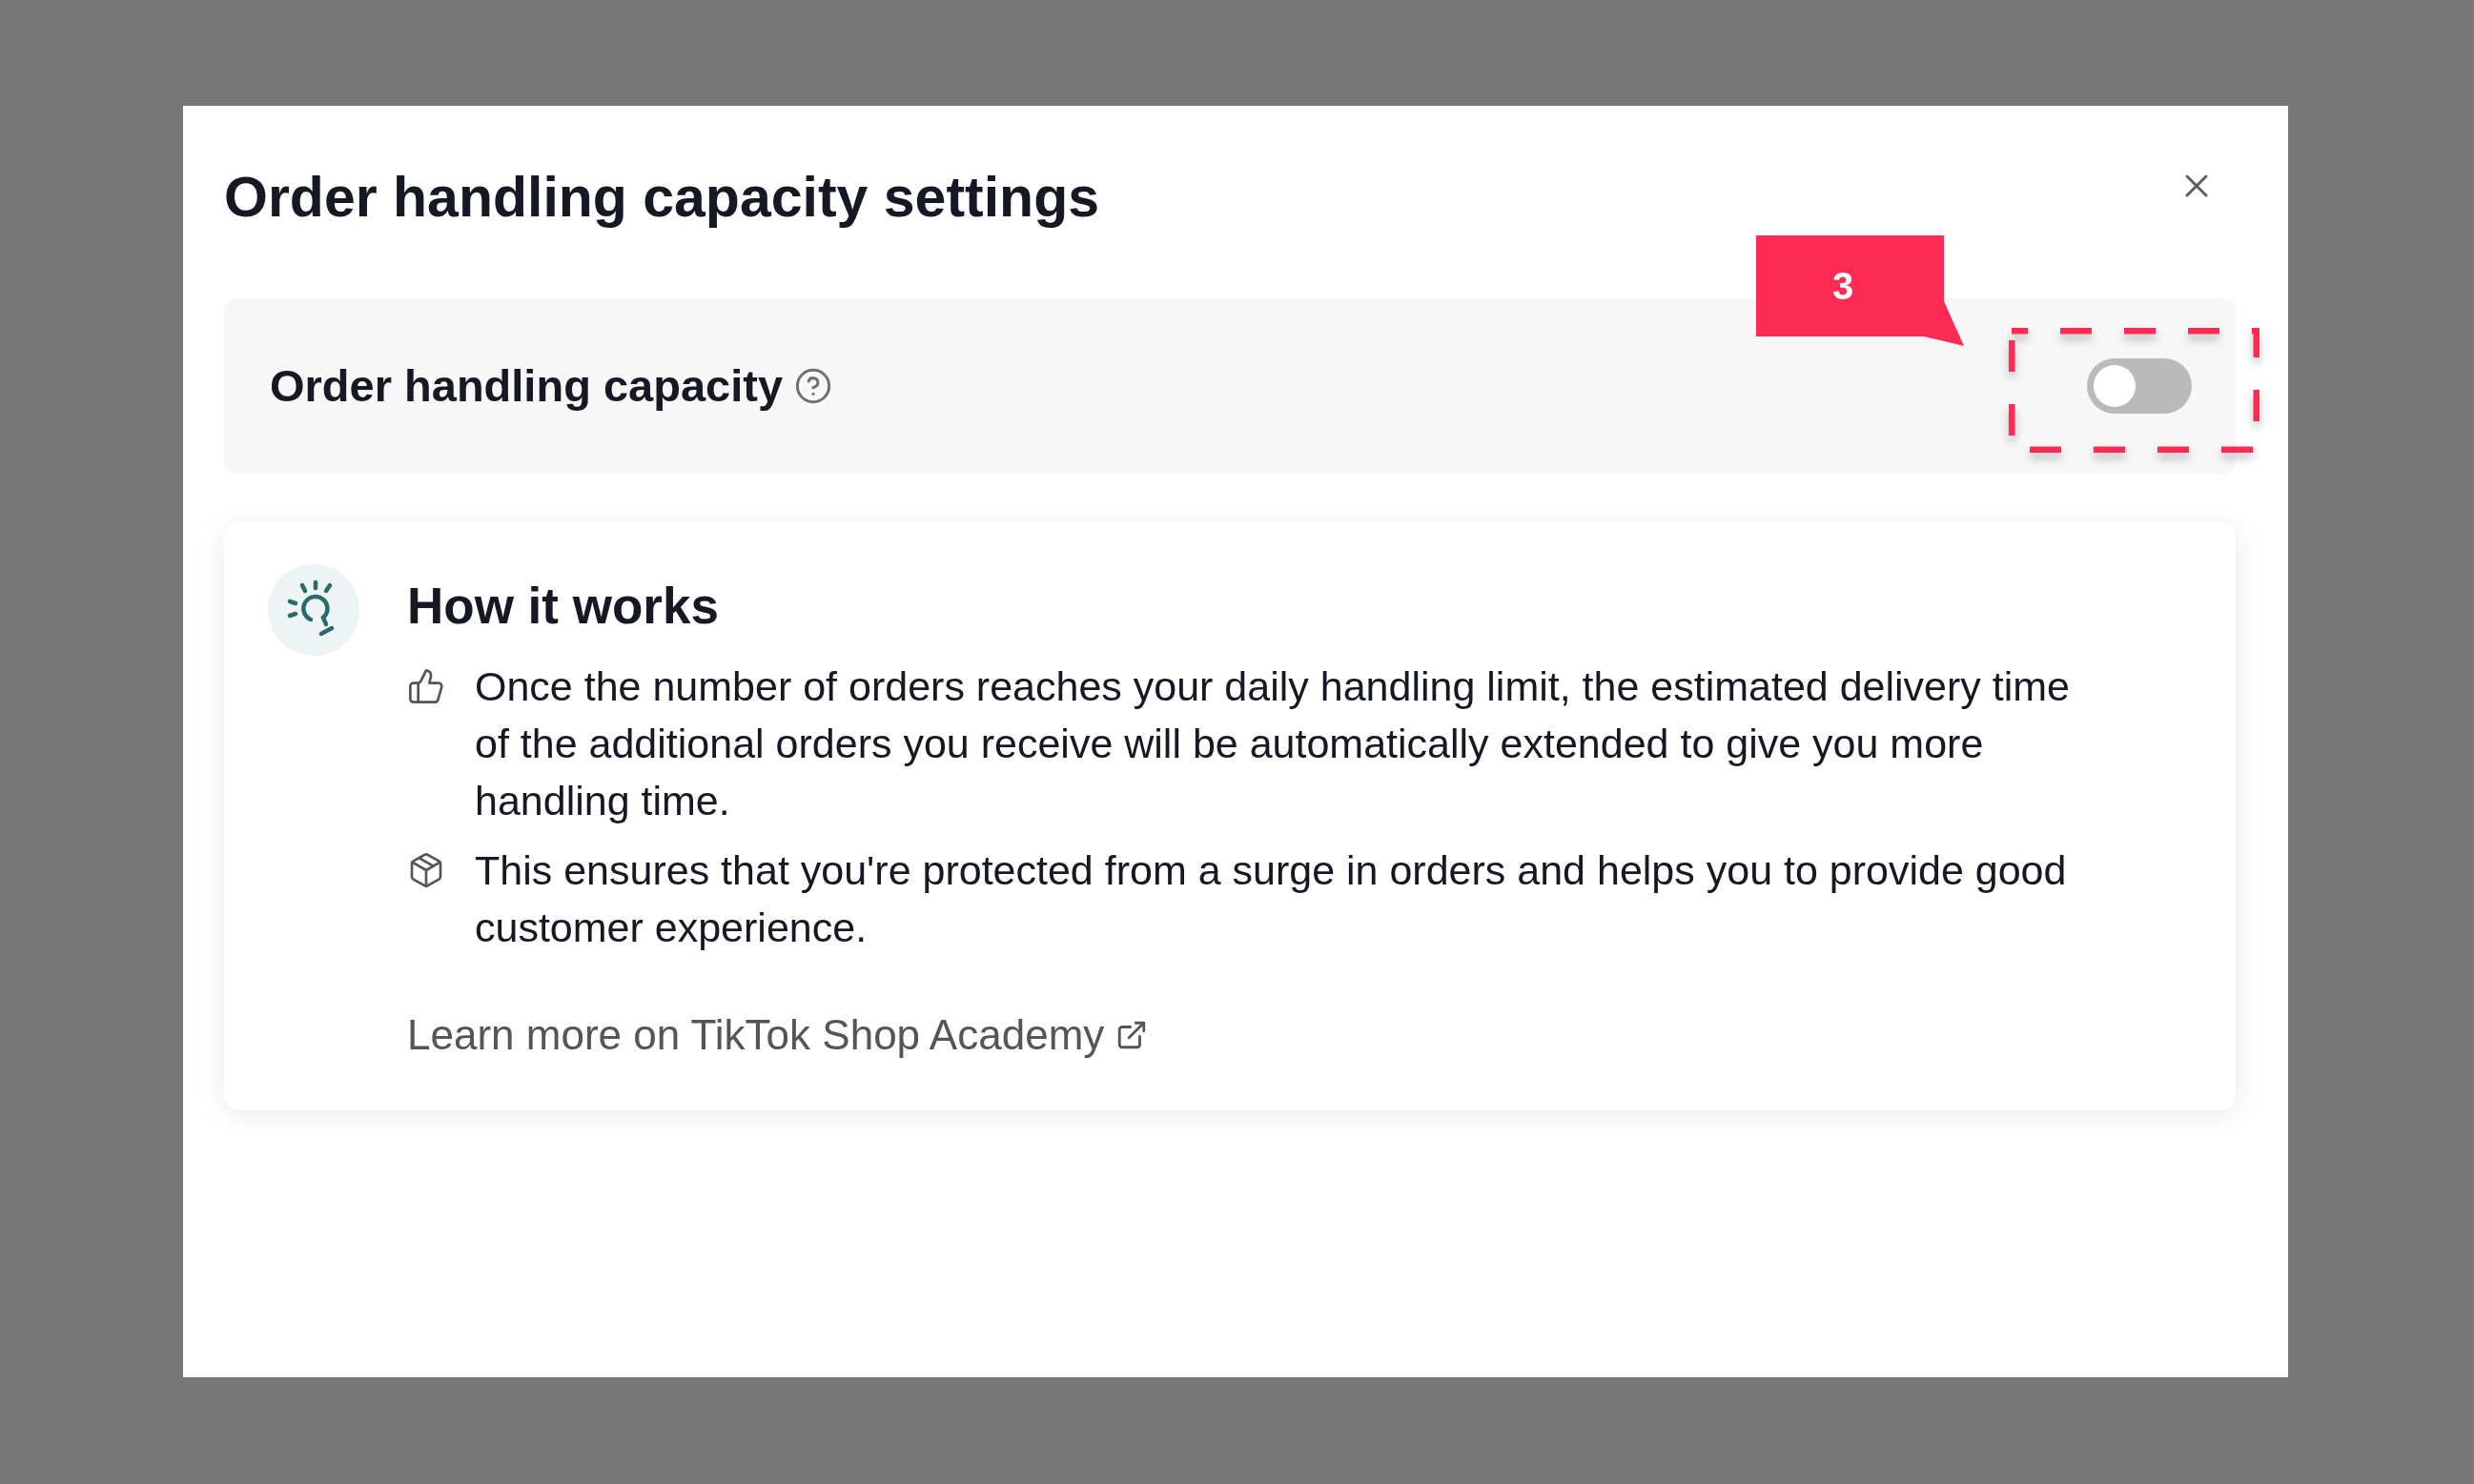 This screenshot has height=1484, width=2474. What do you see at coordinates (1860, 290) in the screenshot?
I see `step-callout: 3` at bounding box center [1860, 290].